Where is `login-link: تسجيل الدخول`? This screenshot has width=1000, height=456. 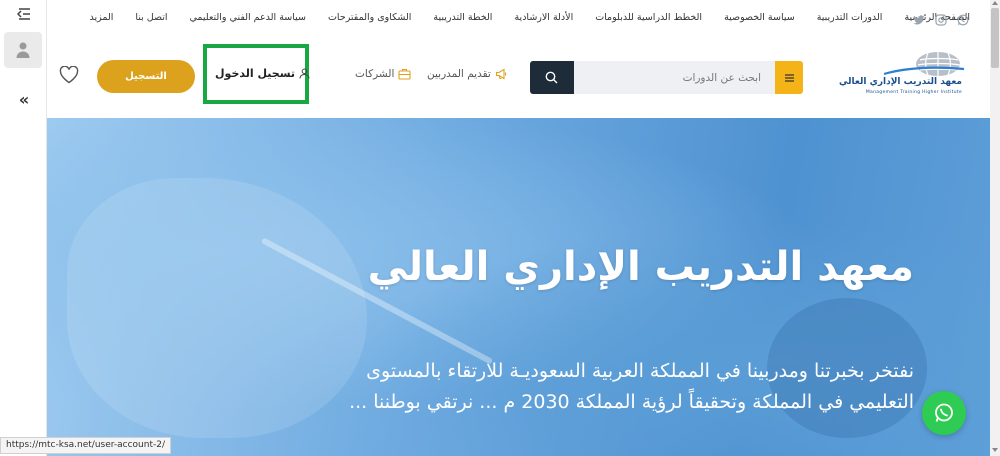 login-link: تسجيل الدخول is located at coordinates (262, 73).